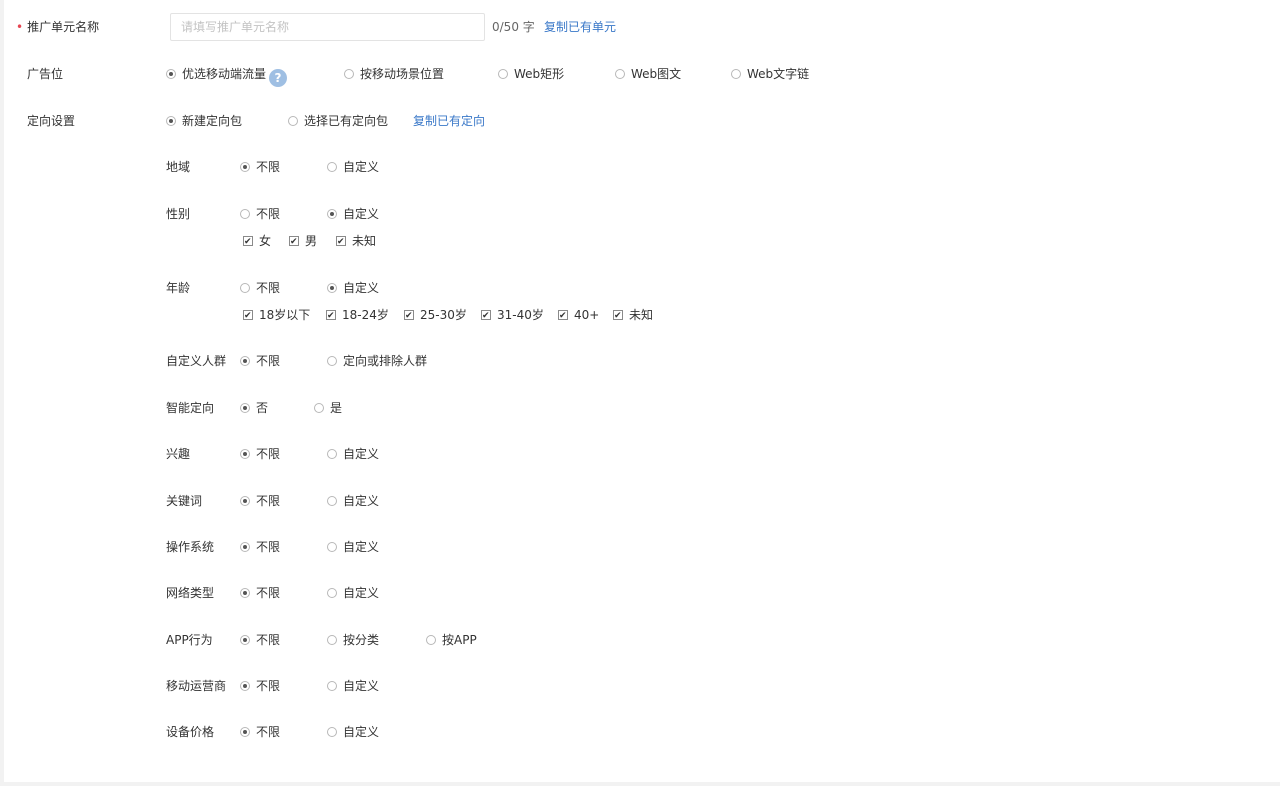 This screenshot has width=1280, height=786. I want to click on ad-position-option: Web文字链, so click(770, 74).